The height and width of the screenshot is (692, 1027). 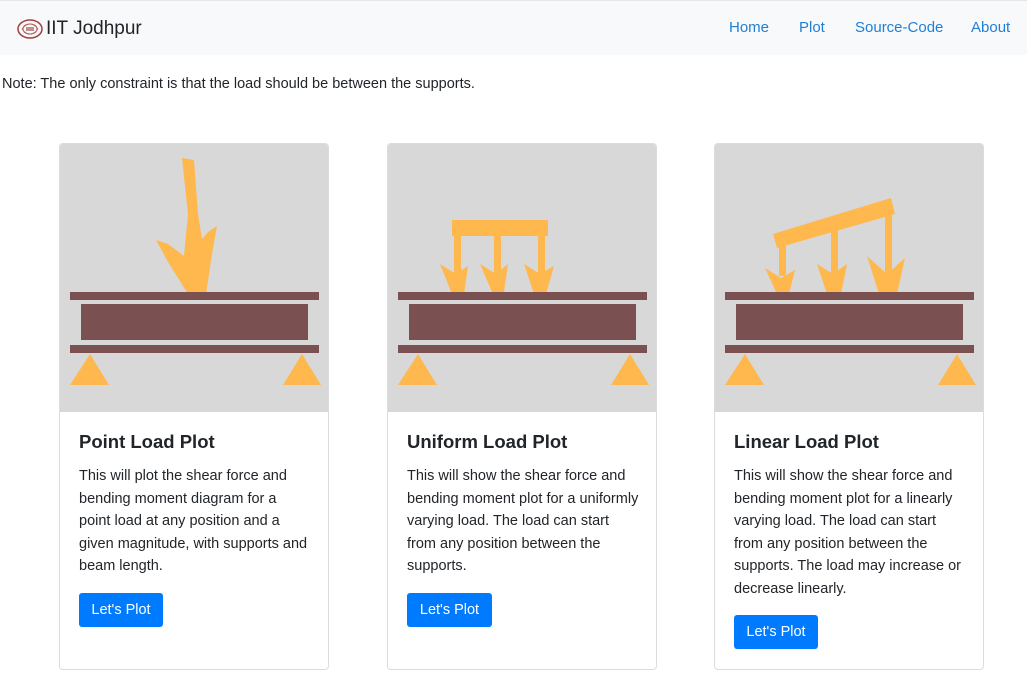 What do you see at coordinates (522, 278) in the screenshot?
I see `uniform-load-beam-illustration` at bounding box center [522, 278].